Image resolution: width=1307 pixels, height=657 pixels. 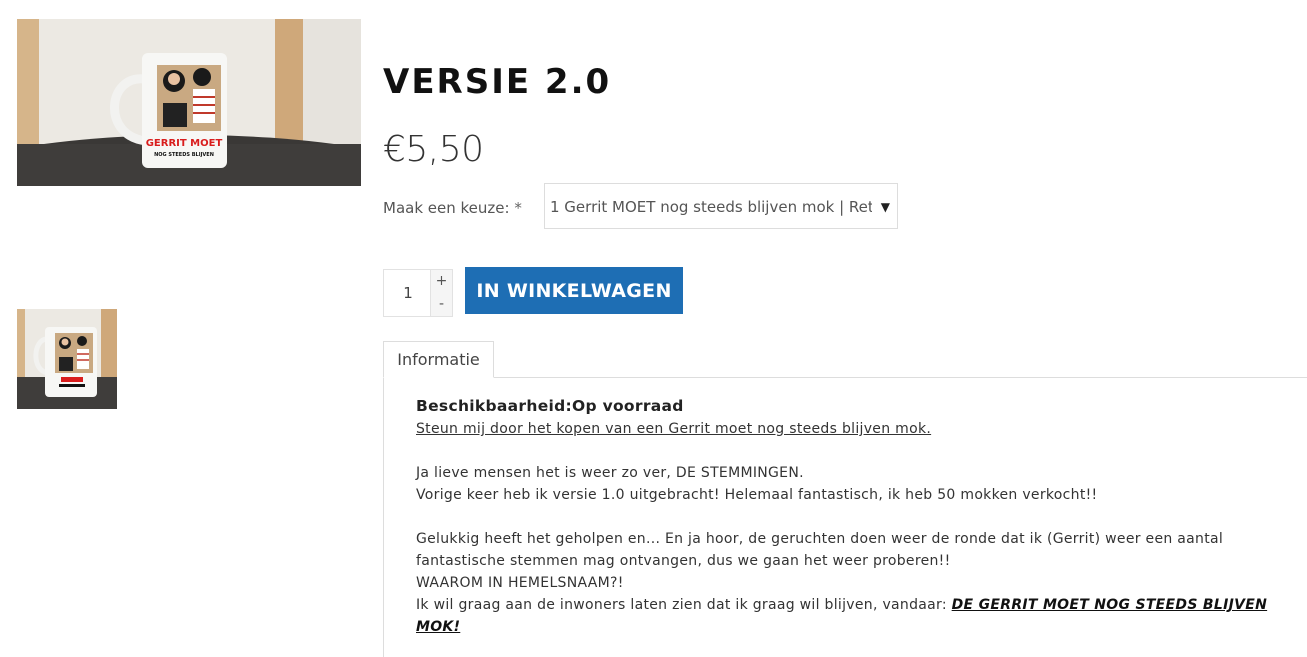 I want to click on tab-informatie: Informatie, so click(x=438, y=359).